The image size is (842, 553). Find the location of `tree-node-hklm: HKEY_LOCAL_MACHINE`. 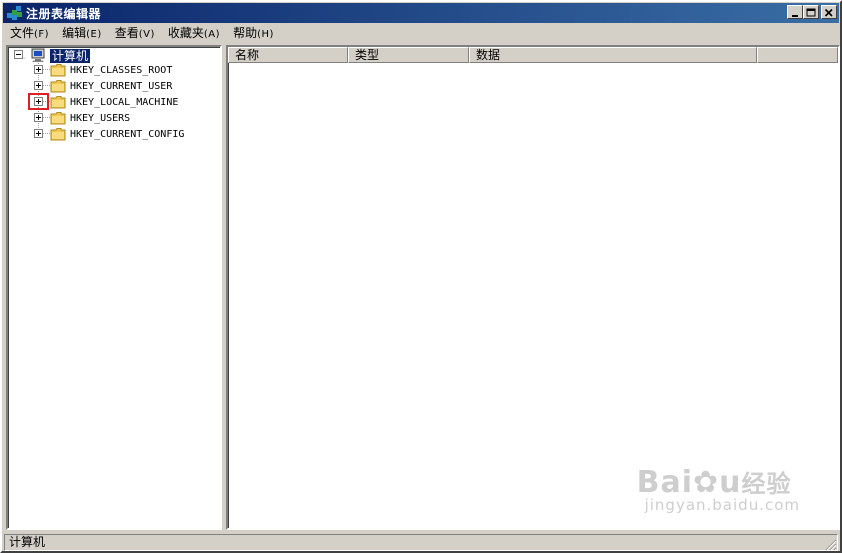

tree-node-hklm: HKEY_LOCAL_MACHINE is located at coordinates (124, 103).